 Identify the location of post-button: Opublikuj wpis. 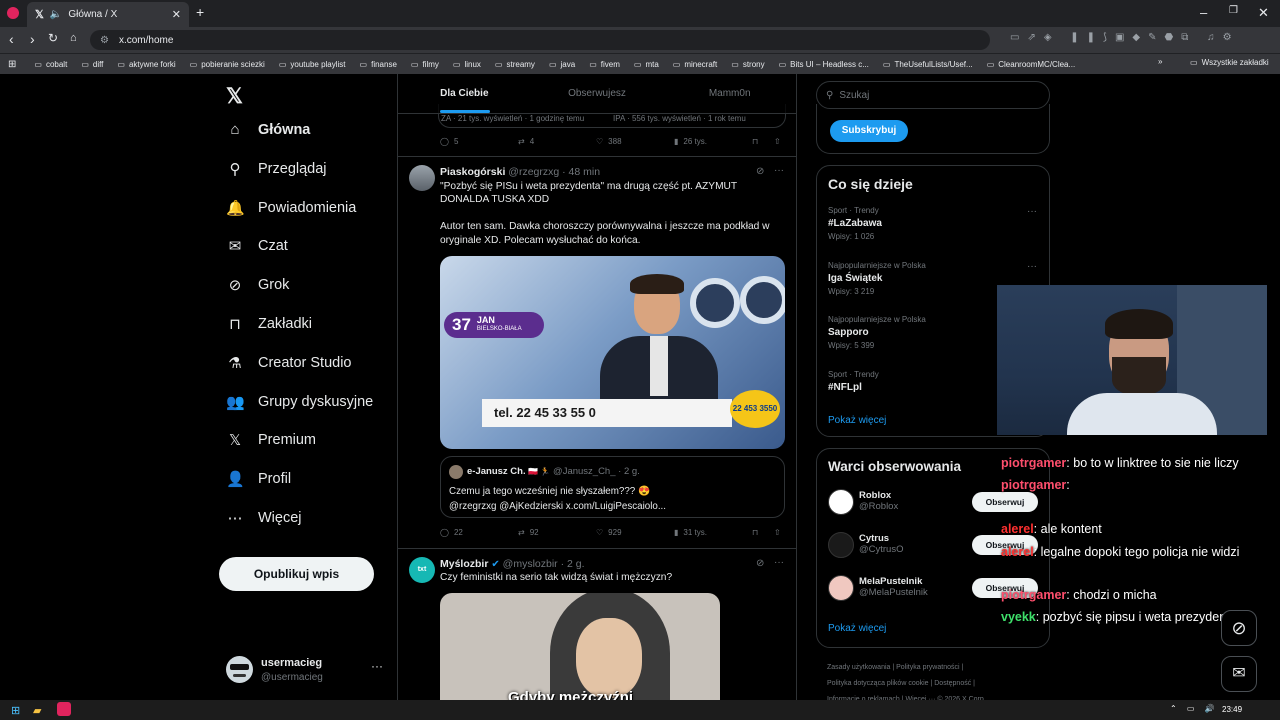
(296, 574).